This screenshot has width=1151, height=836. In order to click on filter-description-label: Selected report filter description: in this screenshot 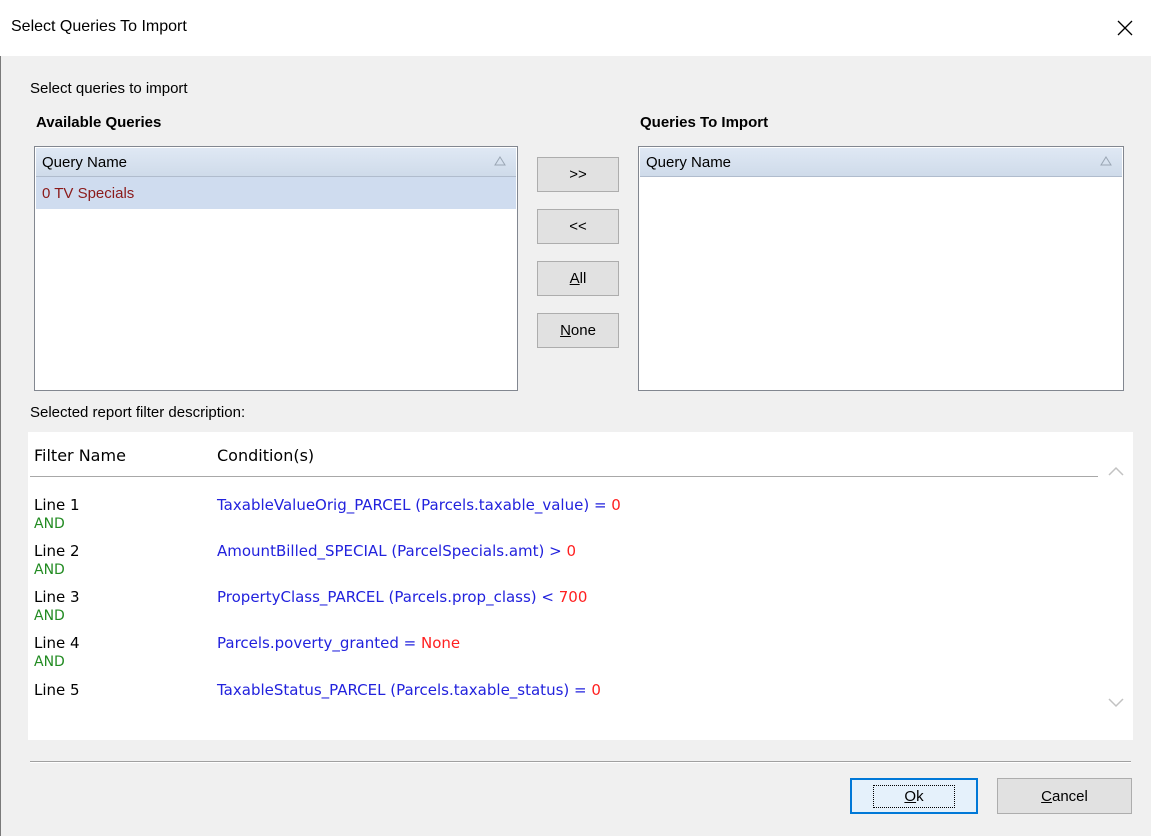, I will do `click(138, 412)`.